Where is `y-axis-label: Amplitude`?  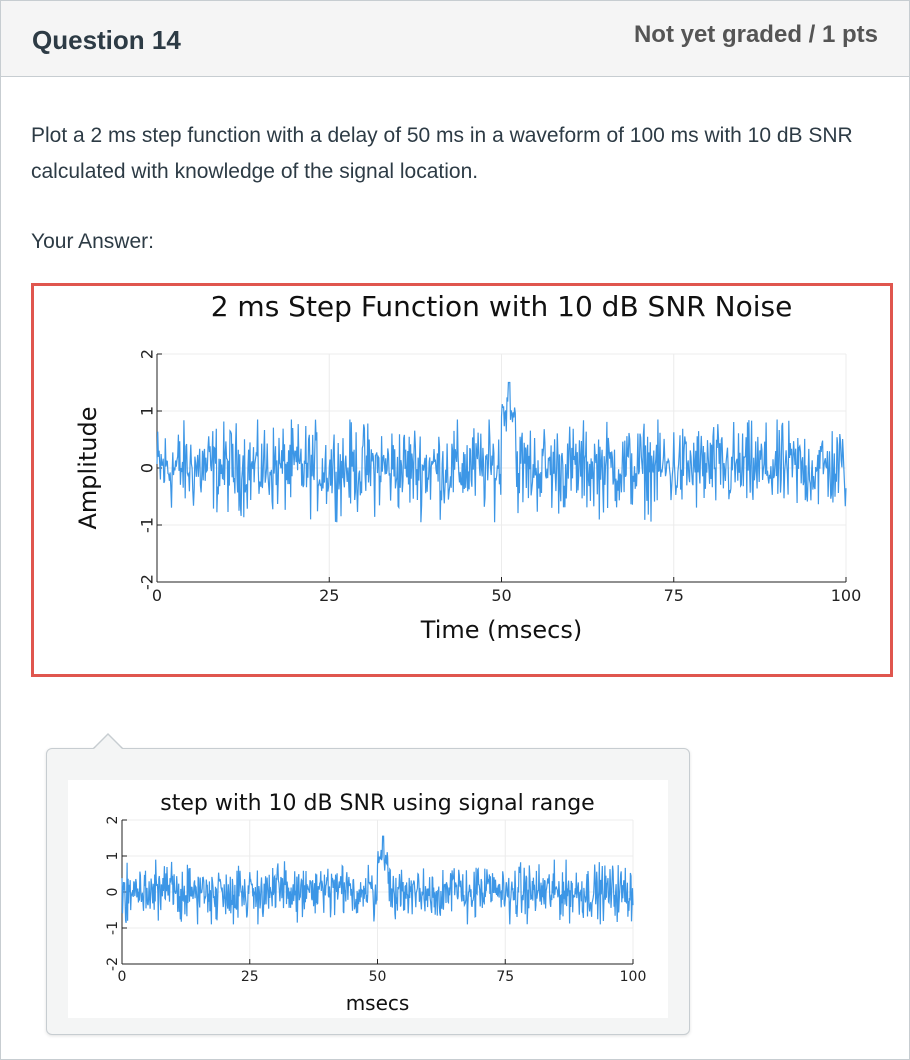
y-axis-label: Amplitude is located at coordinates (88, 468).